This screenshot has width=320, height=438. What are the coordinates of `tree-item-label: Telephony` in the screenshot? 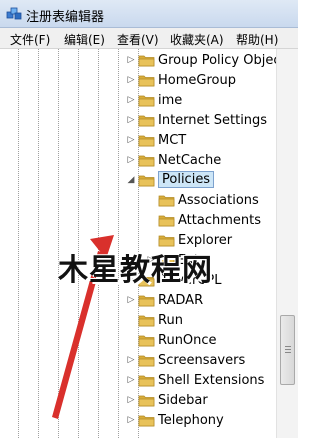 It's located at (191, 420).